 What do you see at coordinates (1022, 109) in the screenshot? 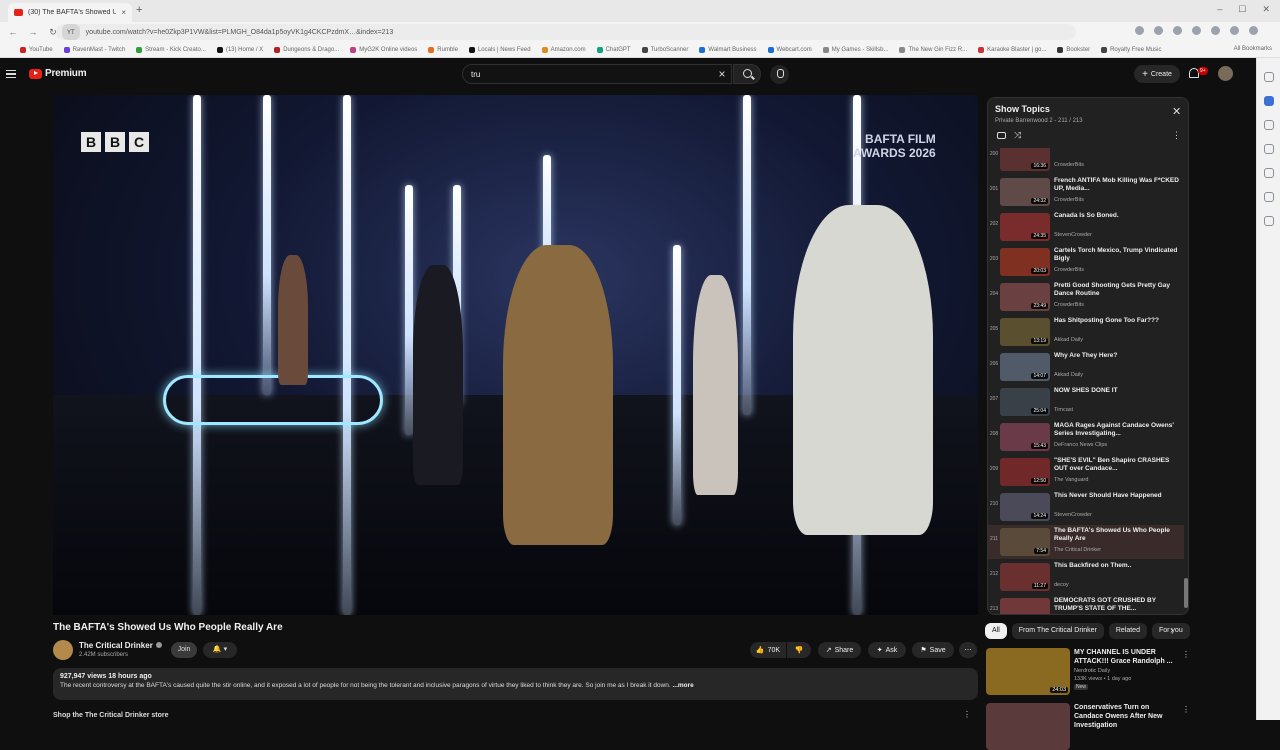
I see `playlist-title: Show Topics` at bounding box center [1022, 109].